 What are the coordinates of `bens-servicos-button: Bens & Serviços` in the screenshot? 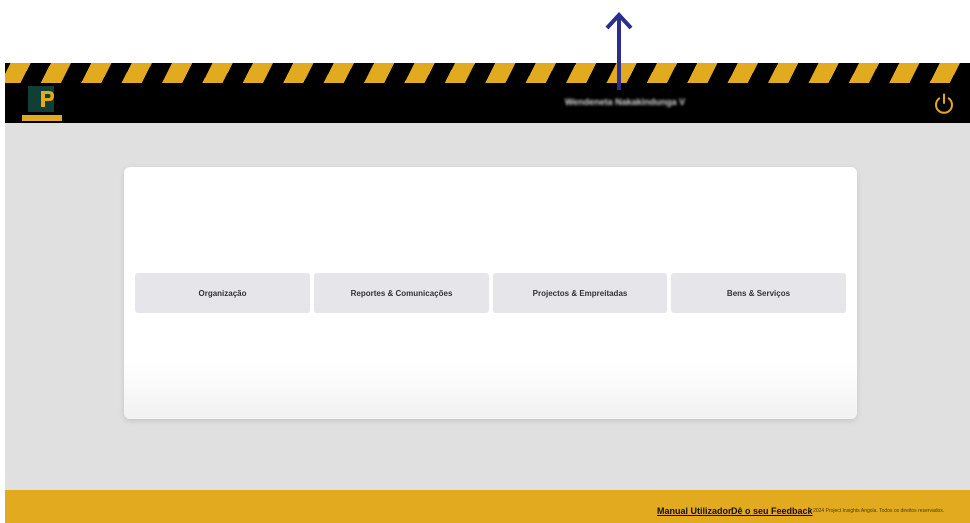 It's located at (758, 293).